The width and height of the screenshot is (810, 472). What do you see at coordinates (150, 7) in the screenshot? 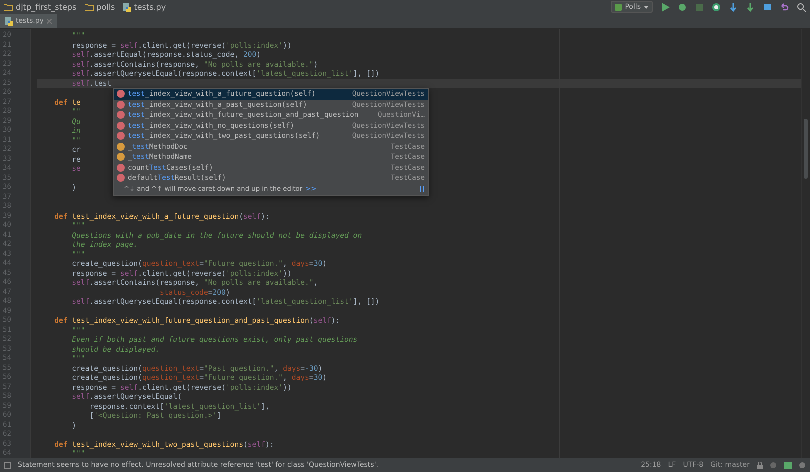
I see `breadcrumb-label: tests.py` at bounding box center [150, 7].